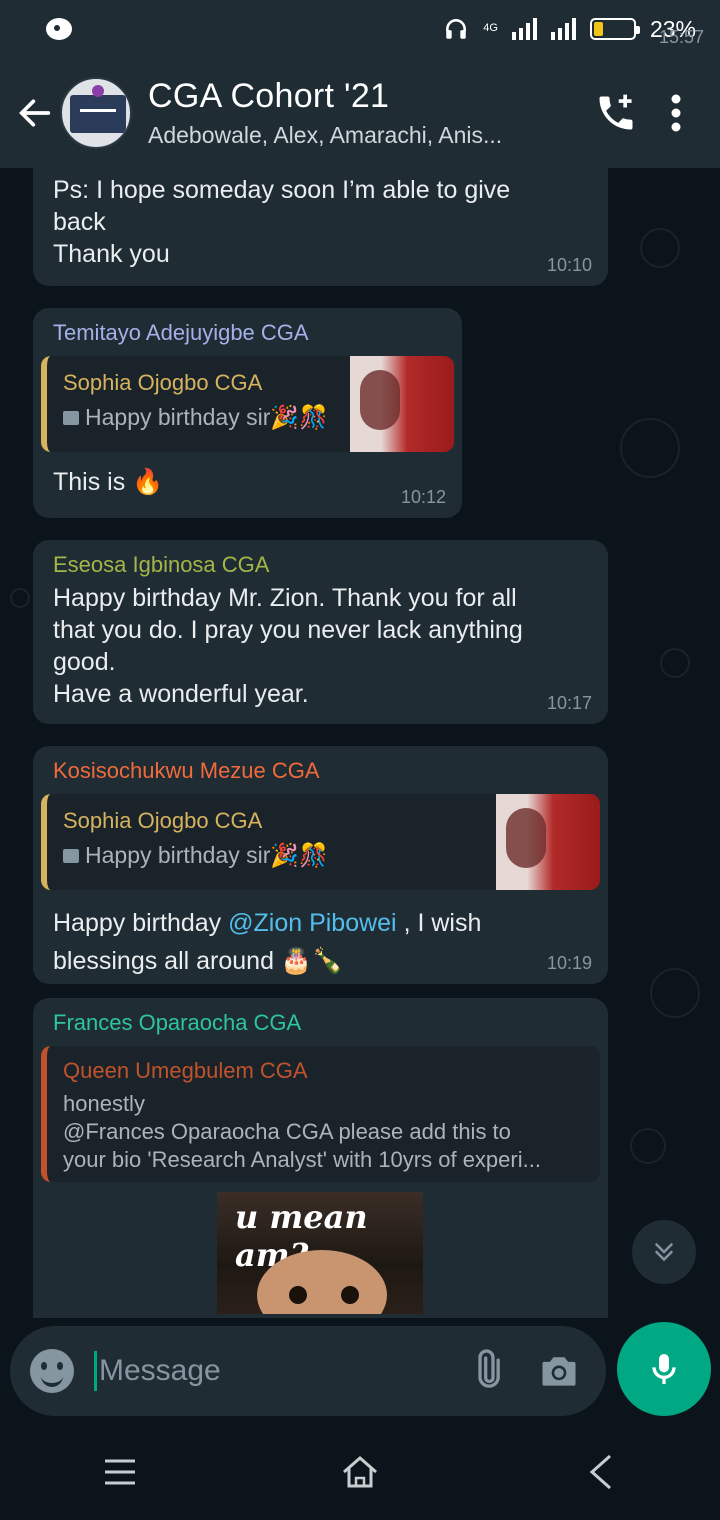 The height and width of the screenshot is (1520, 720). I want to click on camera-icon, so click(559, 1371).